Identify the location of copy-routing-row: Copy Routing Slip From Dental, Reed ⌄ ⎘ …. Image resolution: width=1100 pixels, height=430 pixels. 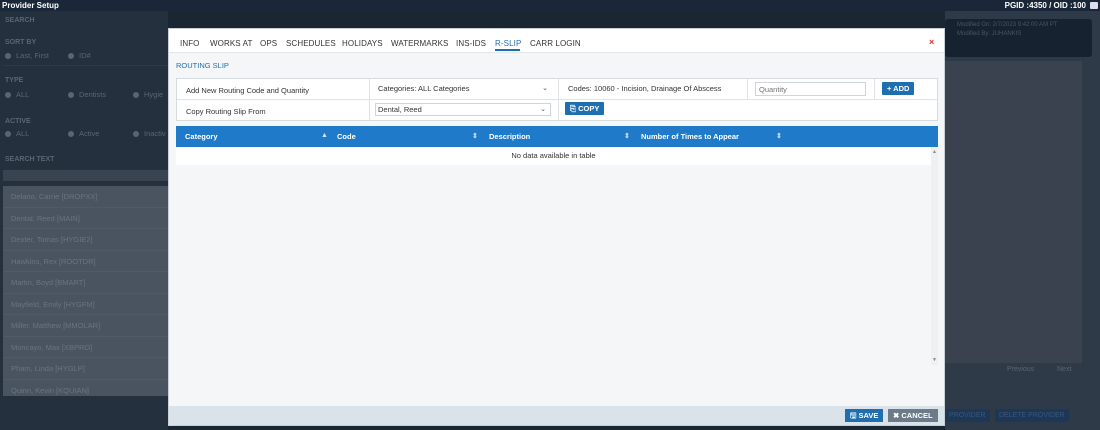
(557, 110).